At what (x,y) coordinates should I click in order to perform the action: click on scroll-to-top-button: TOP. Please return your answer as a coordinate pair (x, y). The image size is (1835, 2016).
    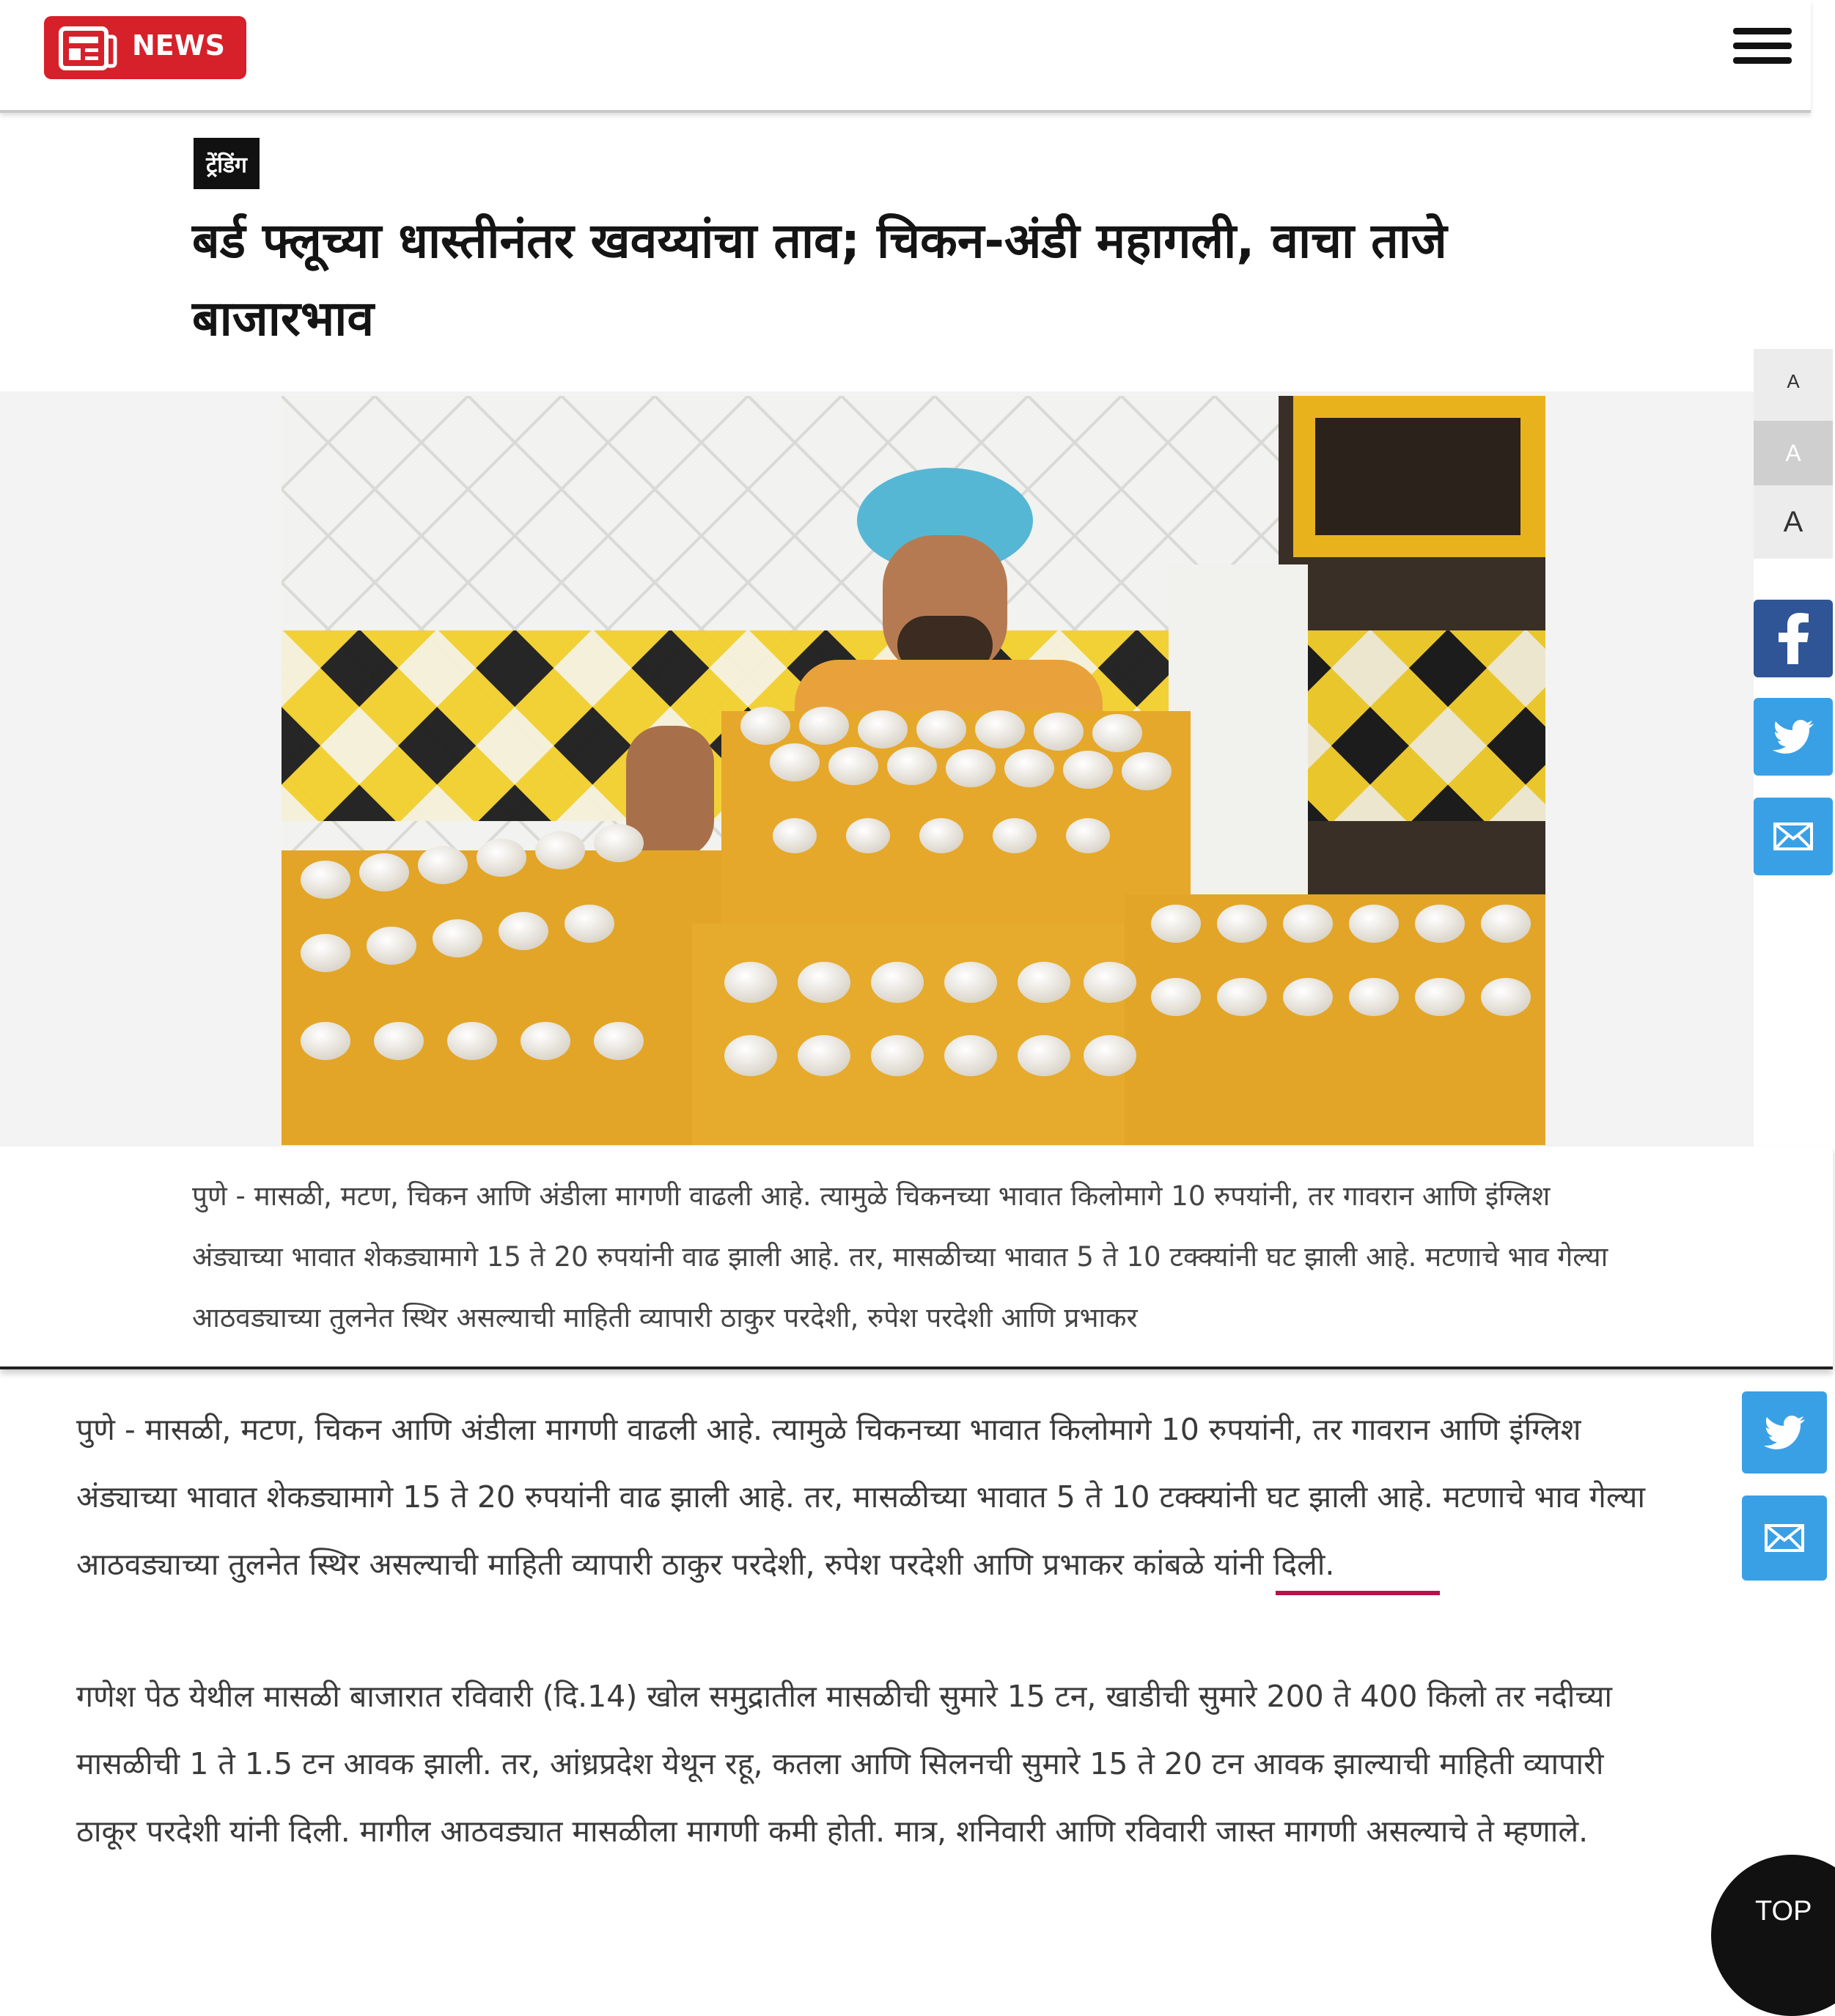
    Looking at the image, I should click on (1773, 1935).